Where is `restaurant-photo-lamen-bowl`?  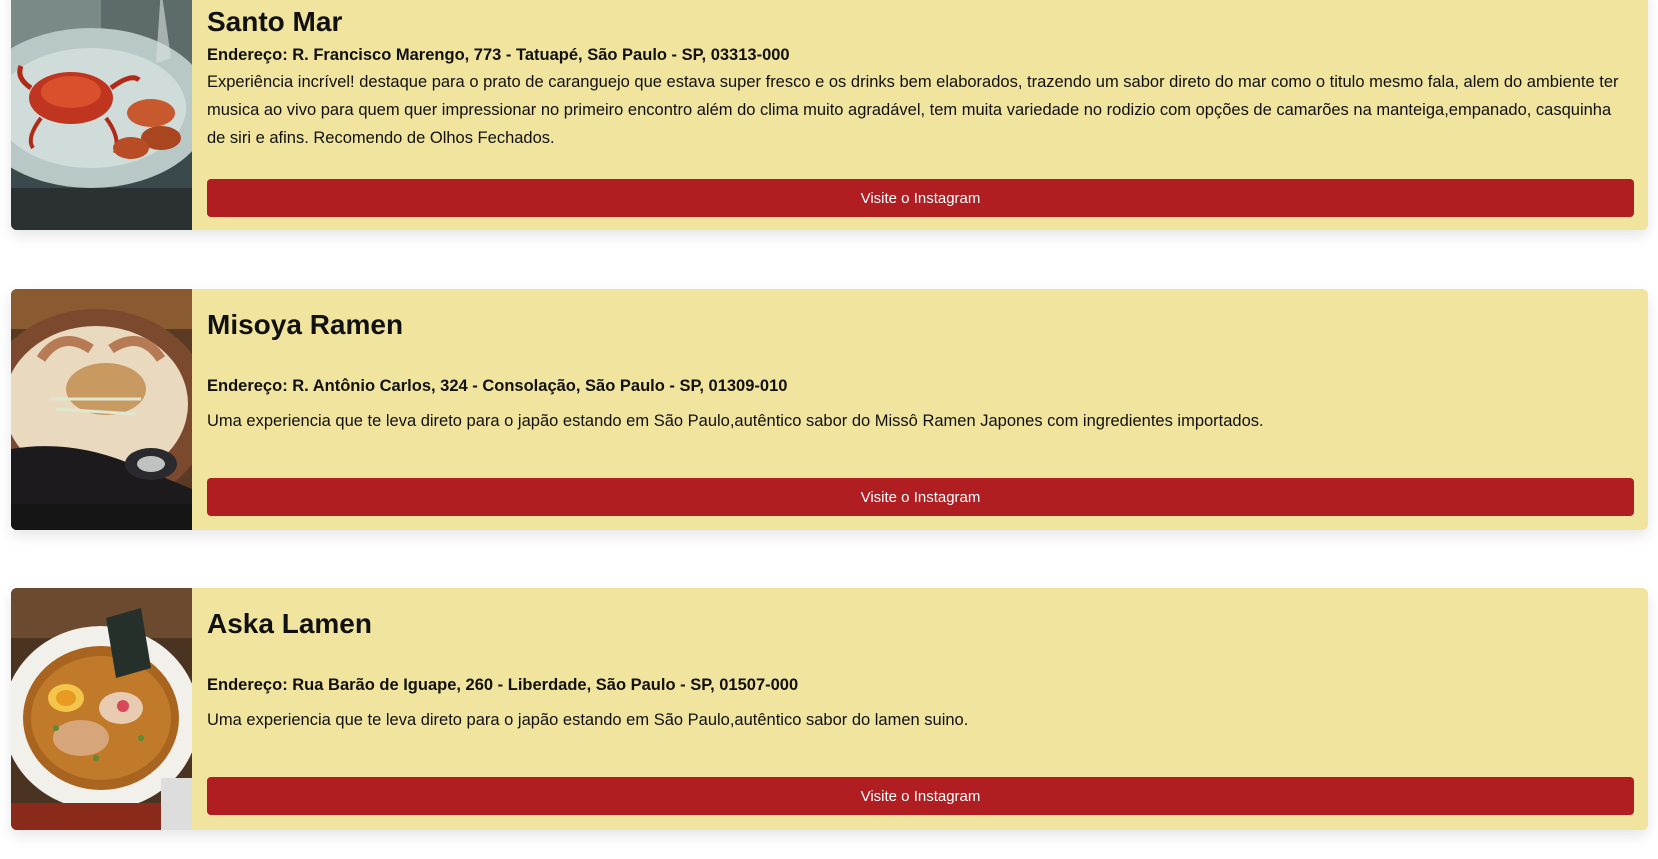
restaurant-photo-lamen-bowl is located at coordinates (101, 709).